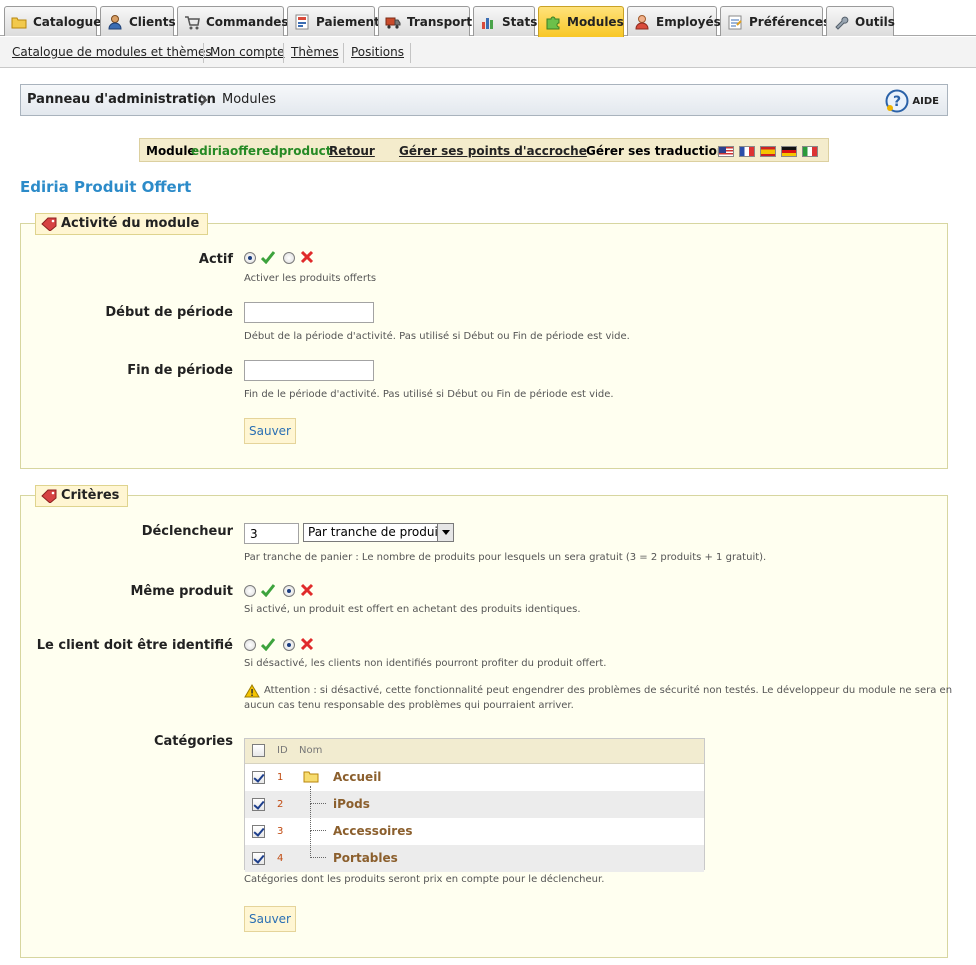 Image resolution: width=976 pixels, height=965 pixels. I want to click on select-all-checkbox, so click(258, 750).